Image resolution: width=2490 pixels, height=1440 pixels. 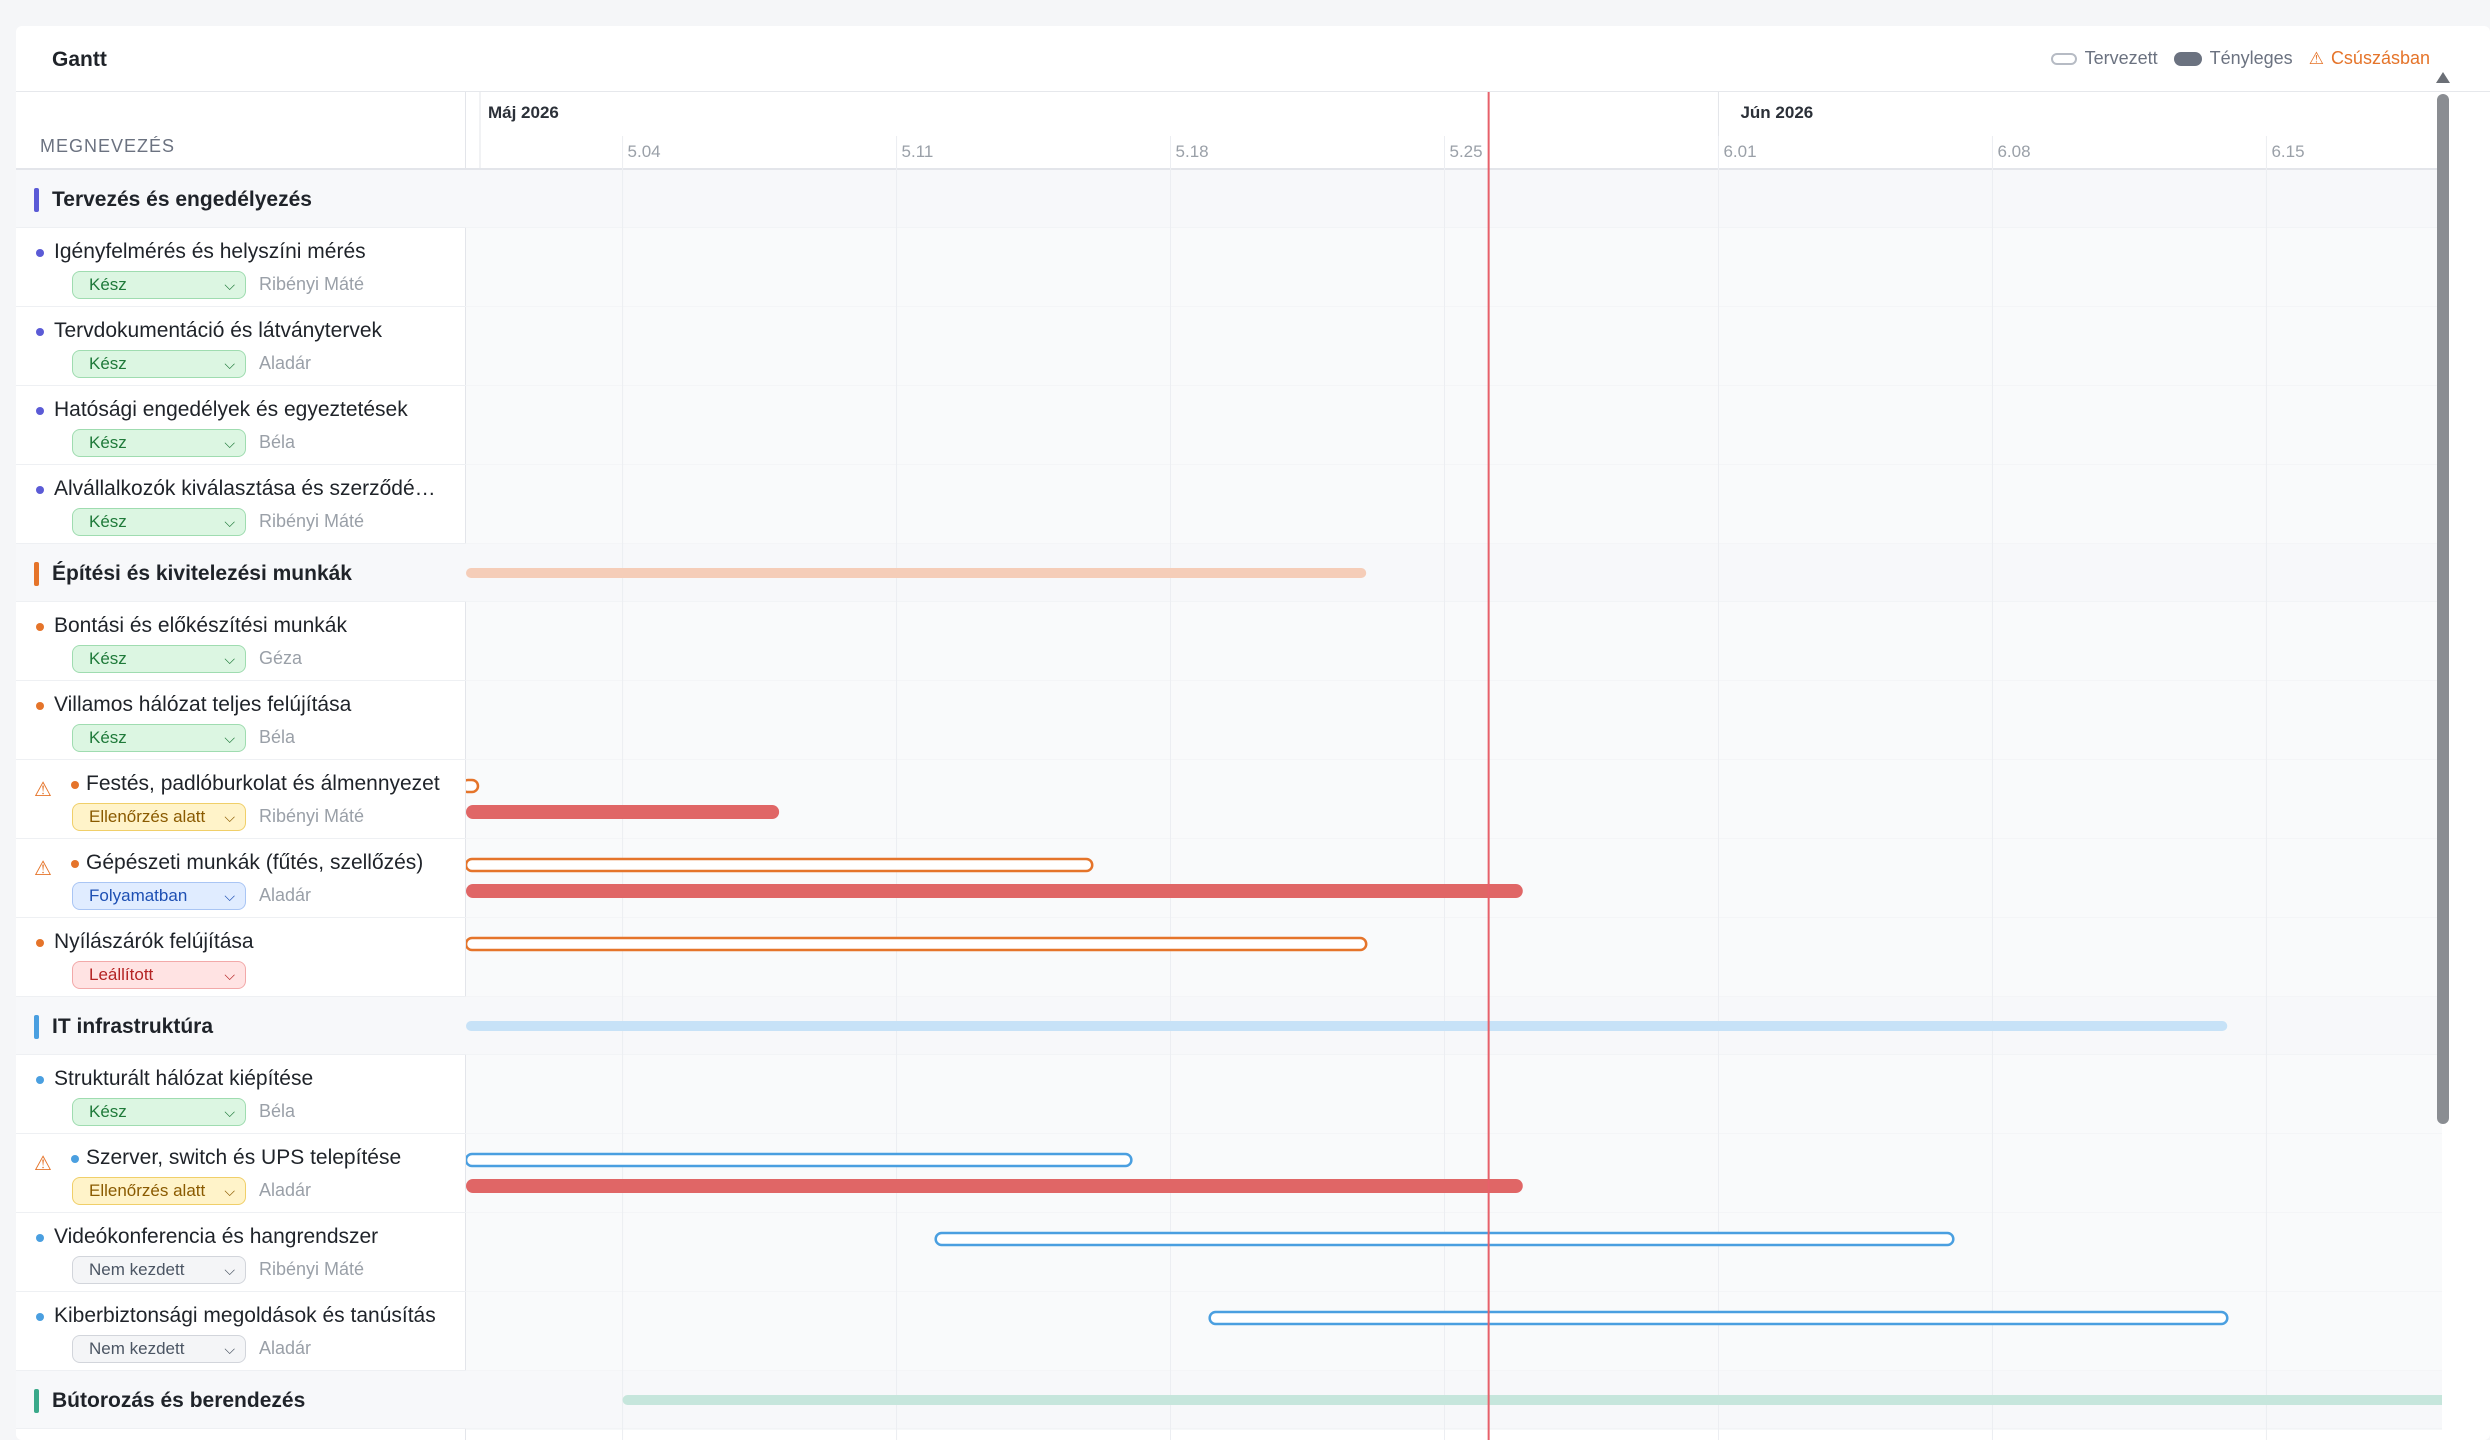 I want to click on group-name: Építési és kivitelezési munkák, so click(x=202, y=573).